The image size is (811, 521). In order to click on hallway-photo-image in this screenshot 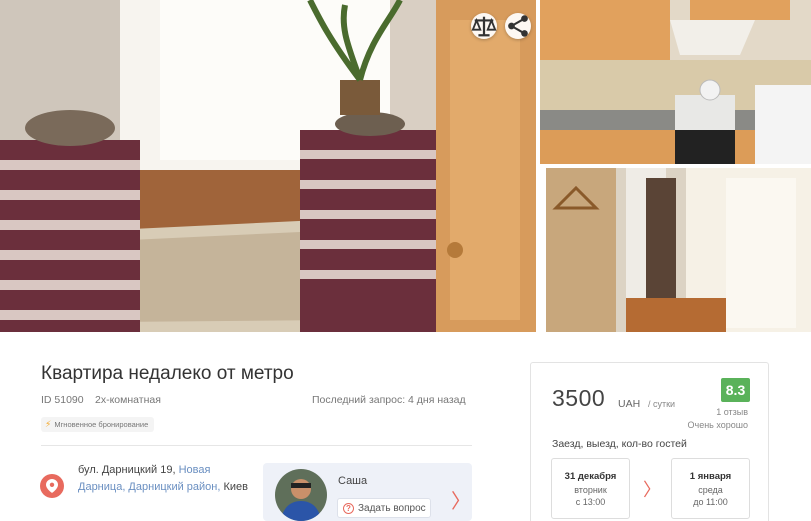, I will do `click(678, 250)`.